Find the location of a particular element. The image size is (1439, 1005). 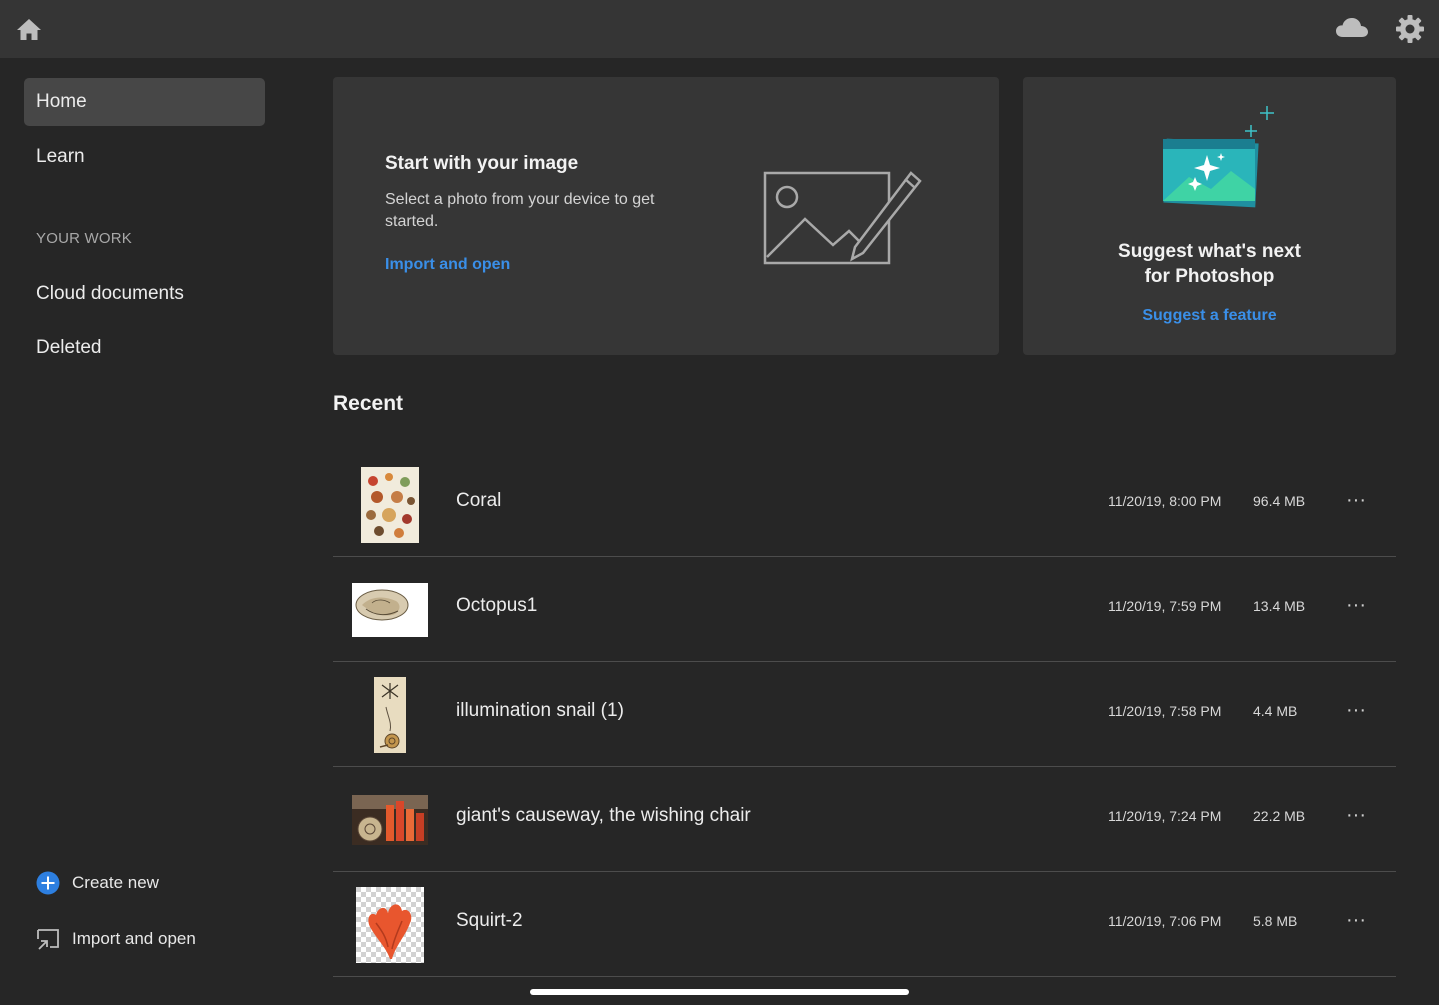

start-card-title: Start with your image is located at coordinates (482, 163).